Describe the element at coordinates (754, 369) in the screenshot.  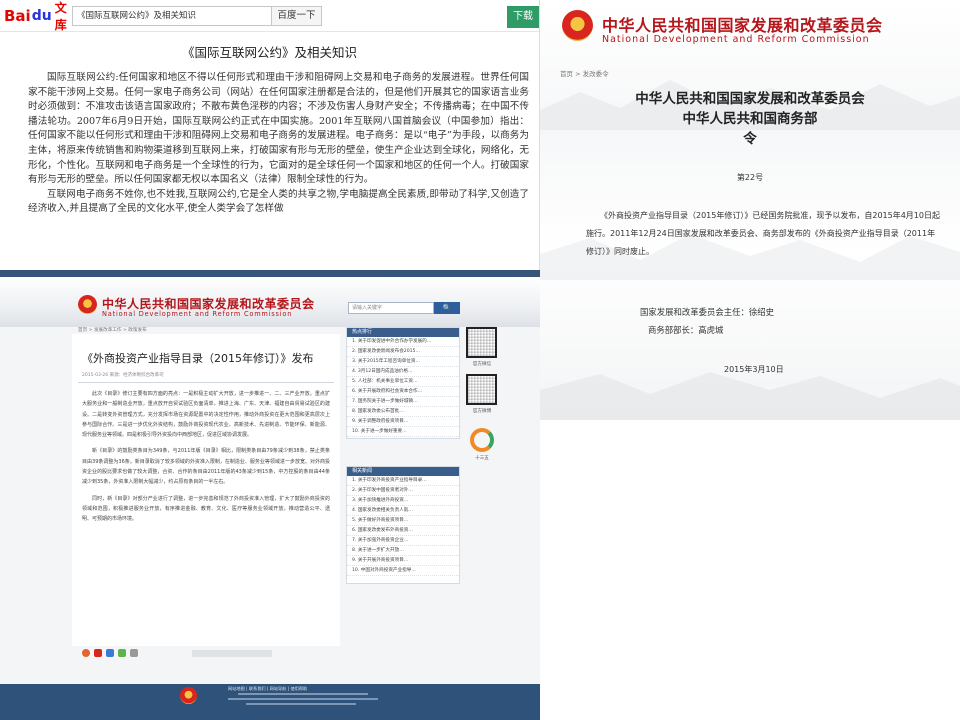
I see `order-date: 2015年3月10日` at that location.